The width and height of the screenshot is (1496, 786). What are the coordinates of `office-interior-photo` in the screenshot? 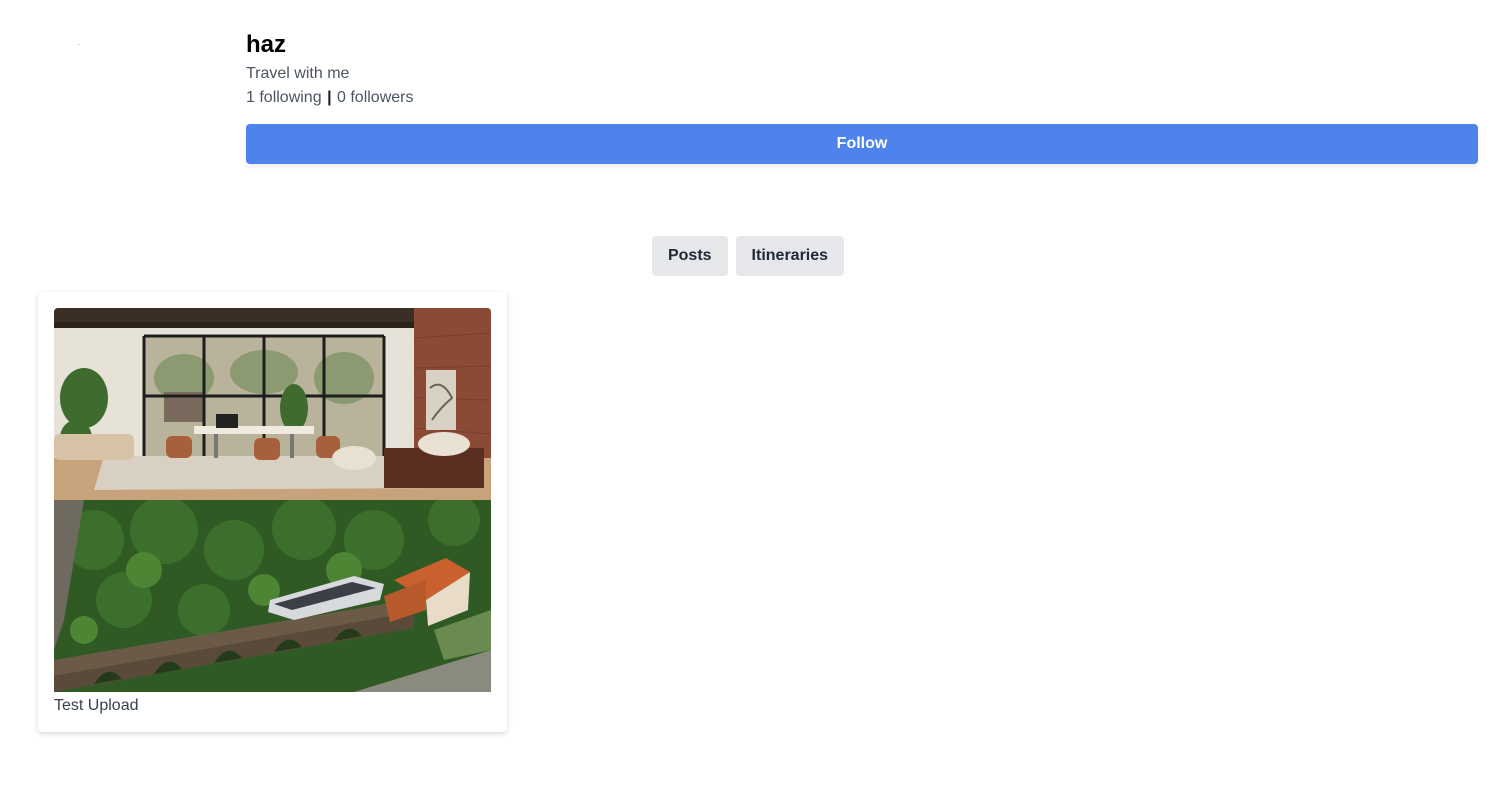 It's located at (272, 404).